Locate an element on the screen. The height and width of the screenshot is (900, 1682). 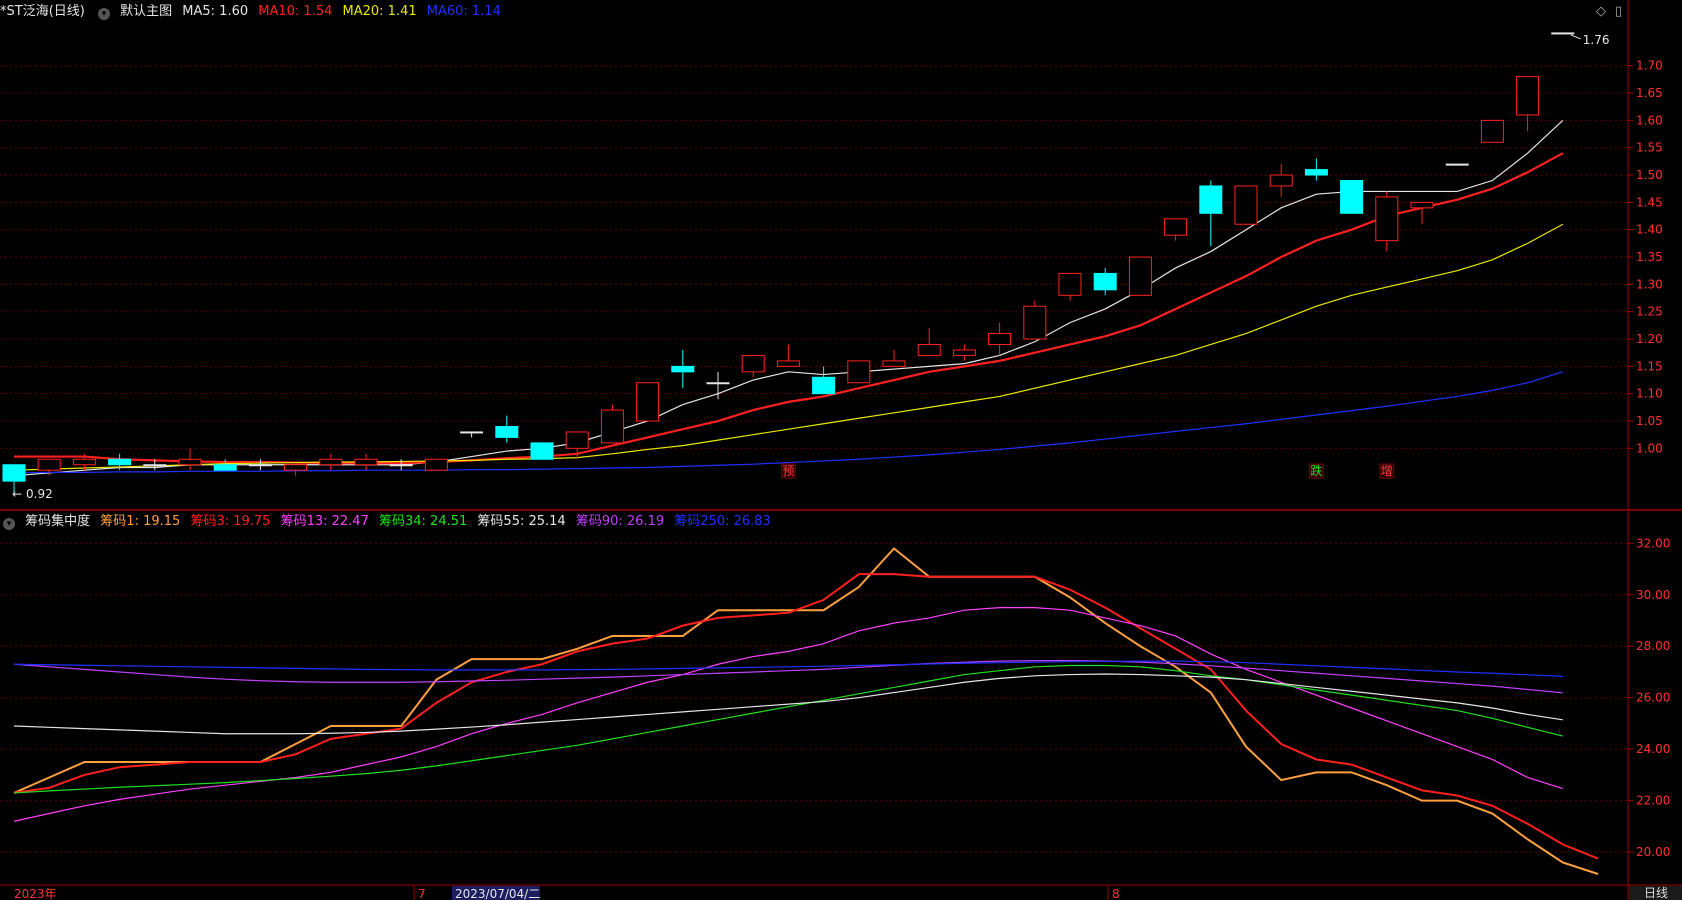
price-tick-label: 1.10 is located at coordinates (1649, 394).